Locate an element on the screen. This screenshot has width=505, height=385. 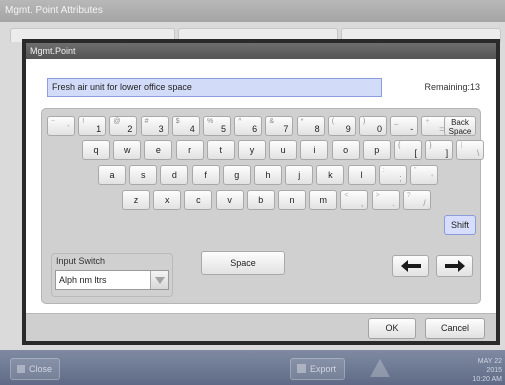
key-label: e is located at coordinates (158, 150).